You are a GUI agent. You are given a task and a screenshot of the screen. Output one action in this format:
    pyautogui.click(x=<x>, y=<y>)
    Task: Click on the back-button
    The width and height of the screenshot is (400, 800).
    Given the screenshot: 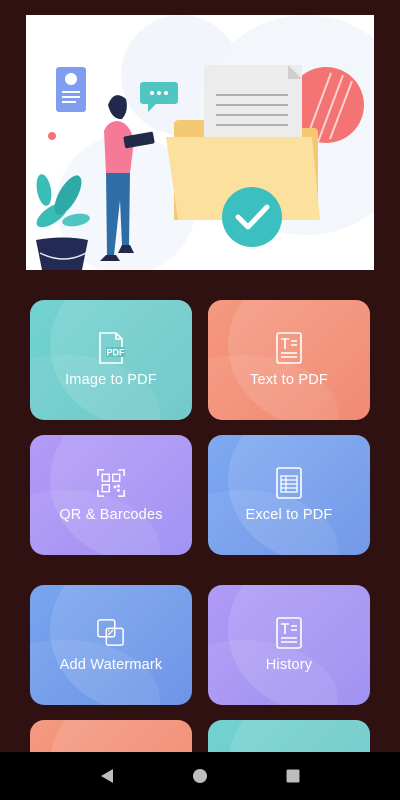 What is the action you would take?
    pyautogui.click(x=107, y=776)
    